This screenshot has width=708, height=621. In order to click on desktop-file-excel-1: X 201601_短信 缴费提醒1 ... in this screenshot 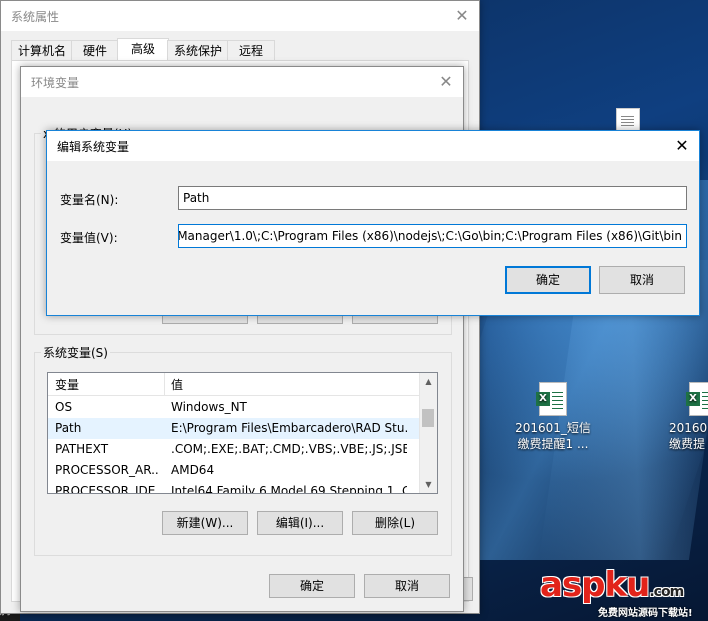, I will do `click(553, 417)`.